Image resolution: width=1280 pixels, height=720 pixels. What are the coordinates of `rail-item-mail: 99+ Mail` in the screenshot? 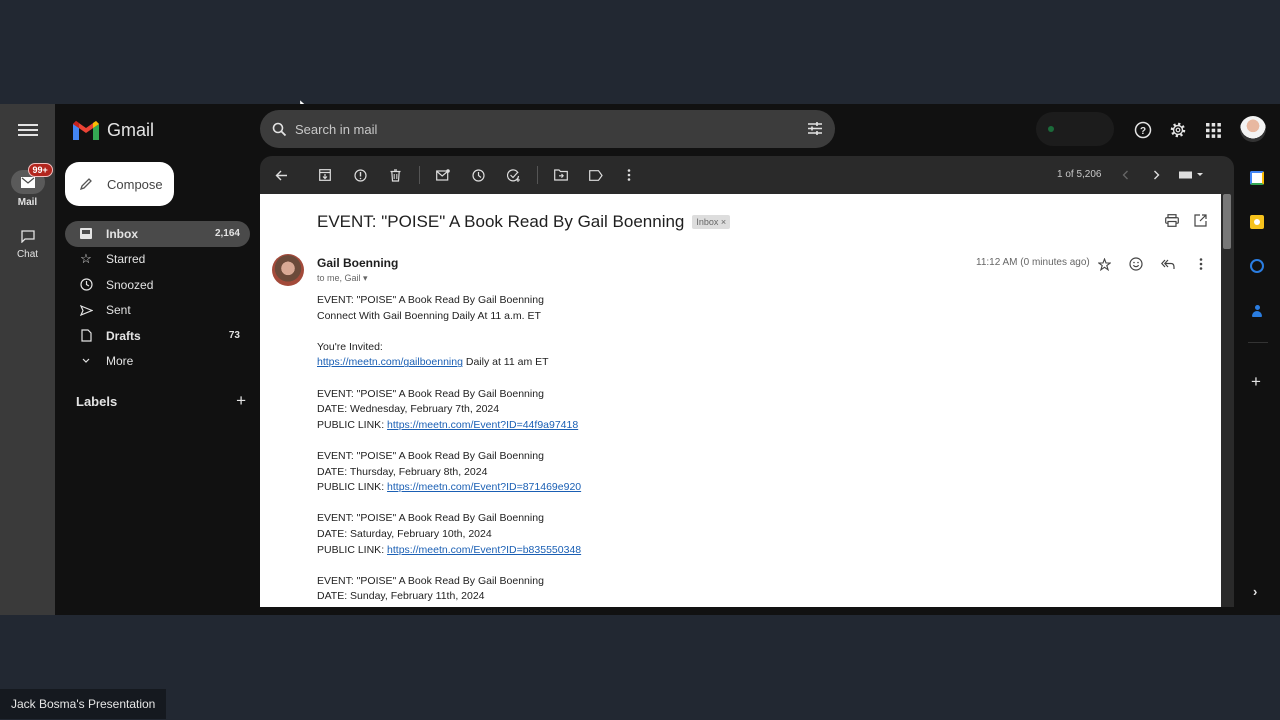 It's located at (27, 185).